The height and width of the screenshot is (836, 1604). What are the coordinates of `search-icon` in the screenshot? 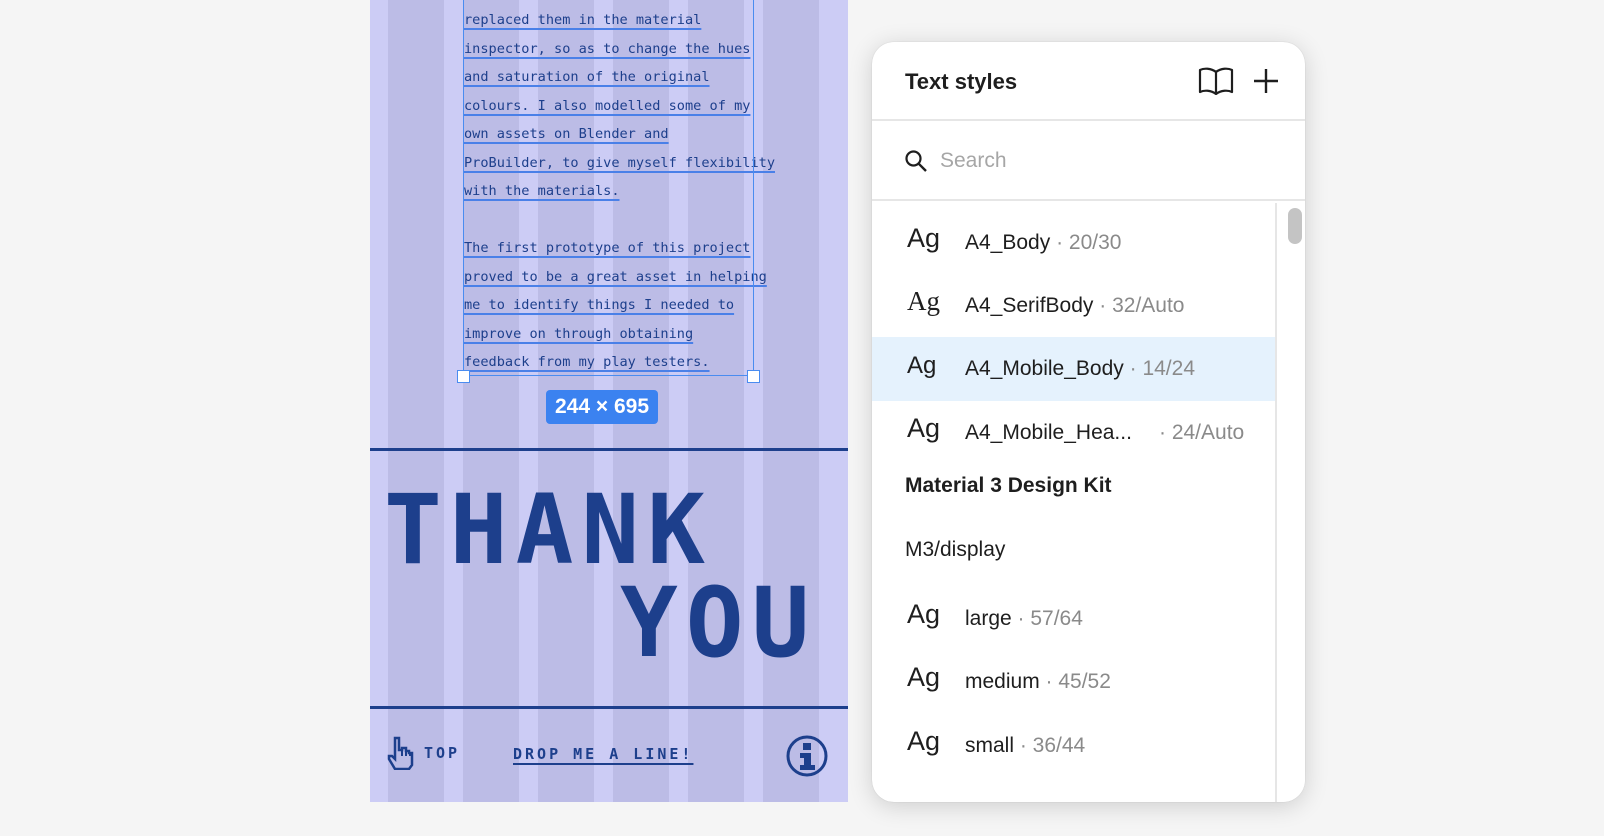 It's located at (916, 161).